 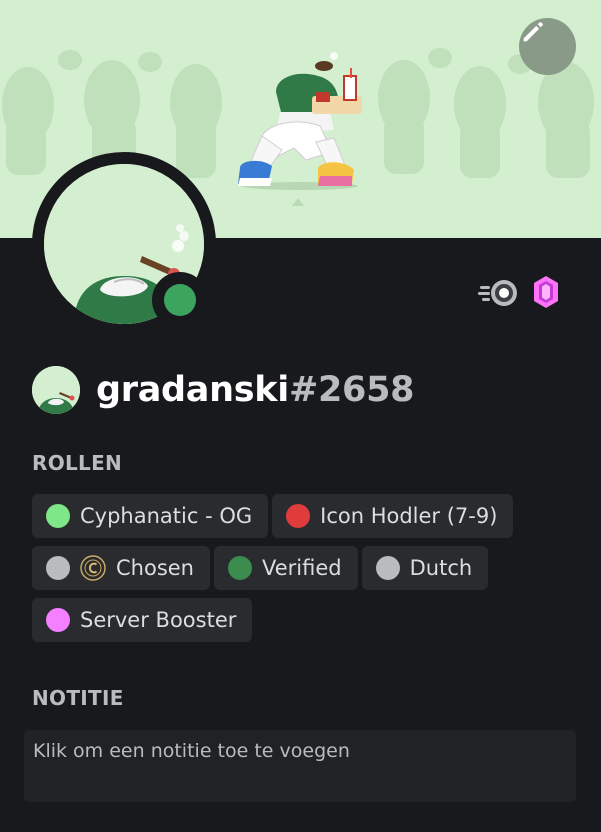 What do you see at coordinates (300, 766) in the screenshot?
I see `note-input: Klik om een notitie toe te voegen` at bounding box center [300, 766].